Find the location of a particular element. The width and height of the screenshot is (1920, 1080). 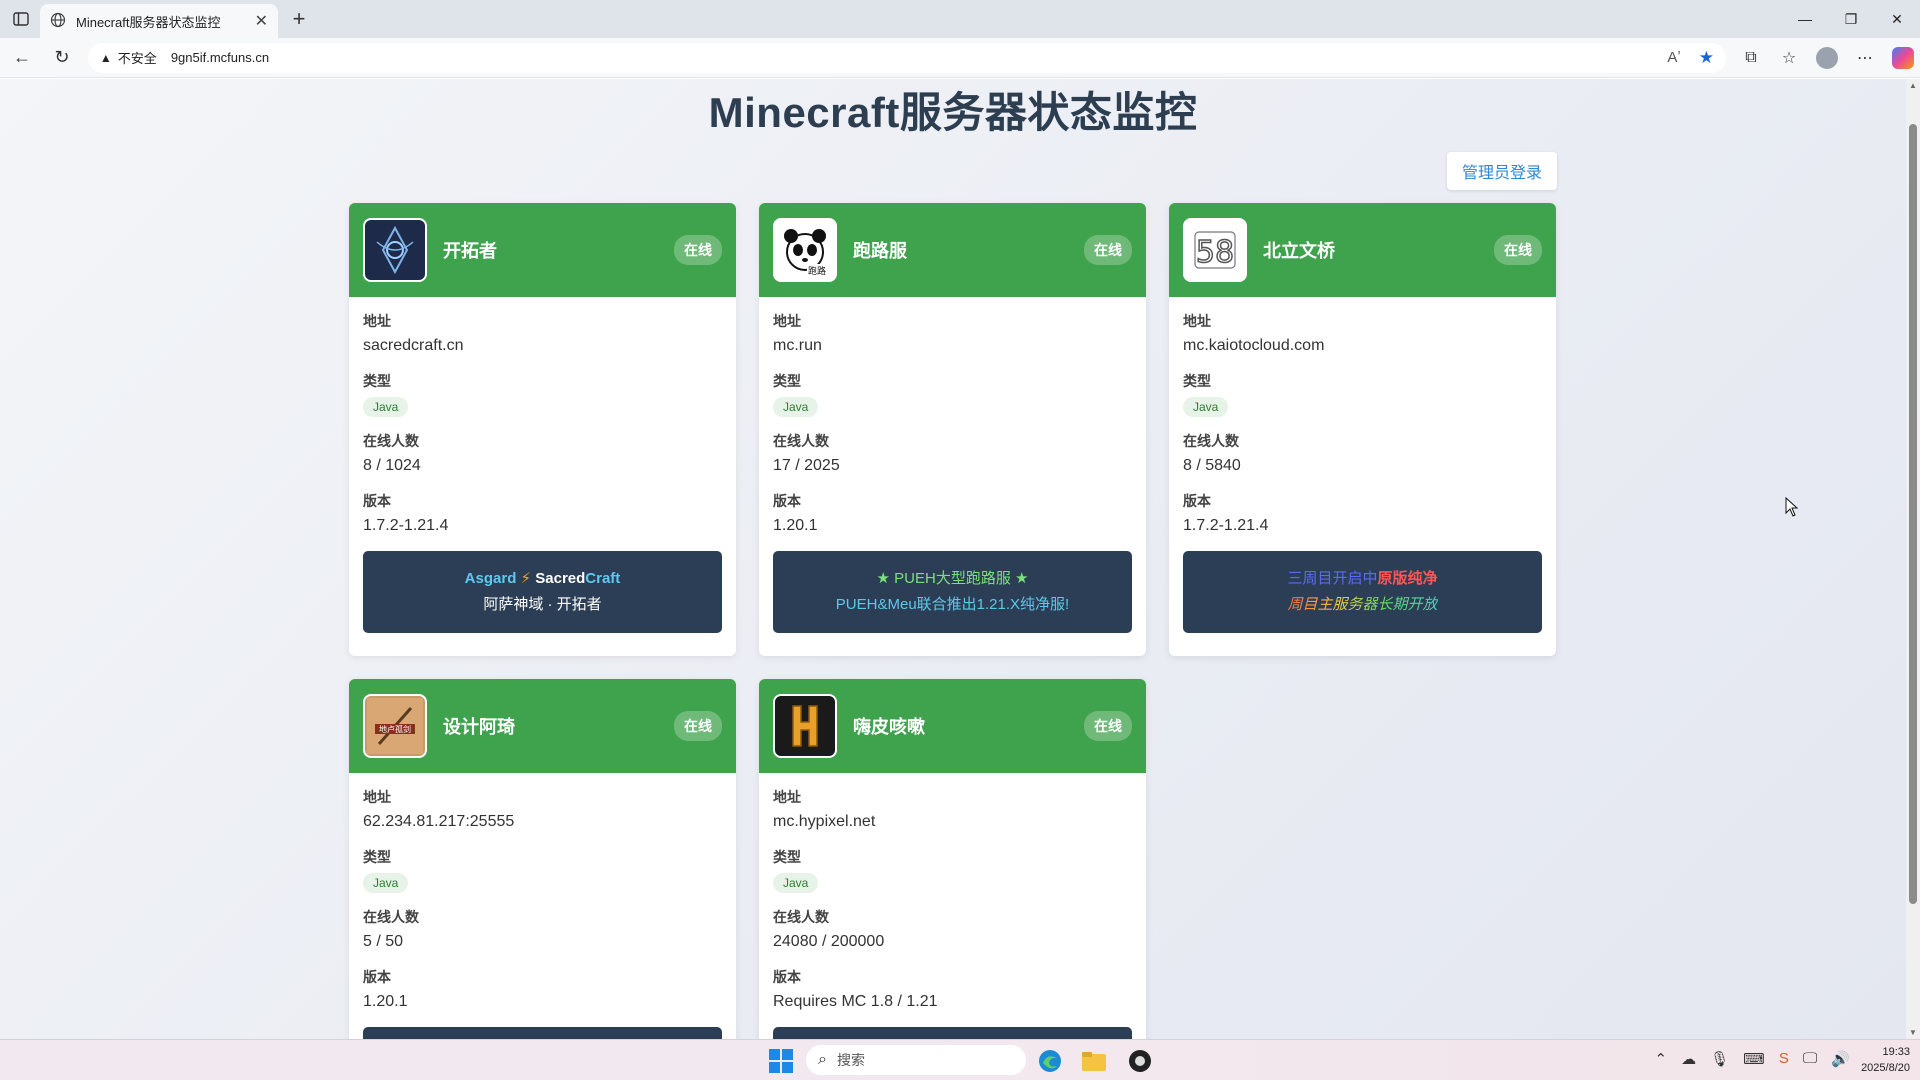

search-icon: ⌕ is located at coordinates (822, 1059).